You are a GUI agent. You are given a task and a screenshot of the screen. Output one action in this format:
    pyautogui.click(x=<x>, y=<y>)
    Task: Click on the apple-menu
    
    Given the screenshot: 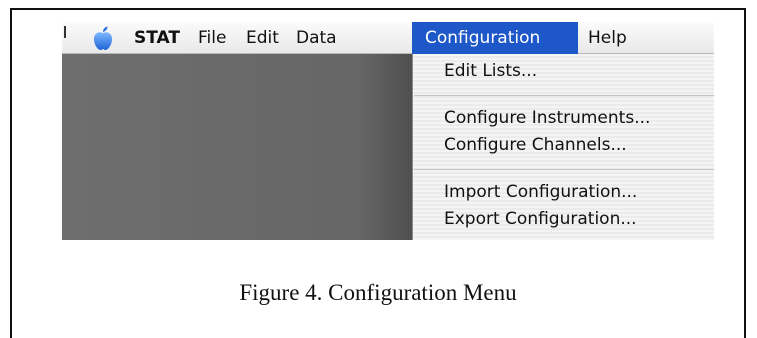 What is the action you would take?
    pyautogui.click(x=103, y=38)
    